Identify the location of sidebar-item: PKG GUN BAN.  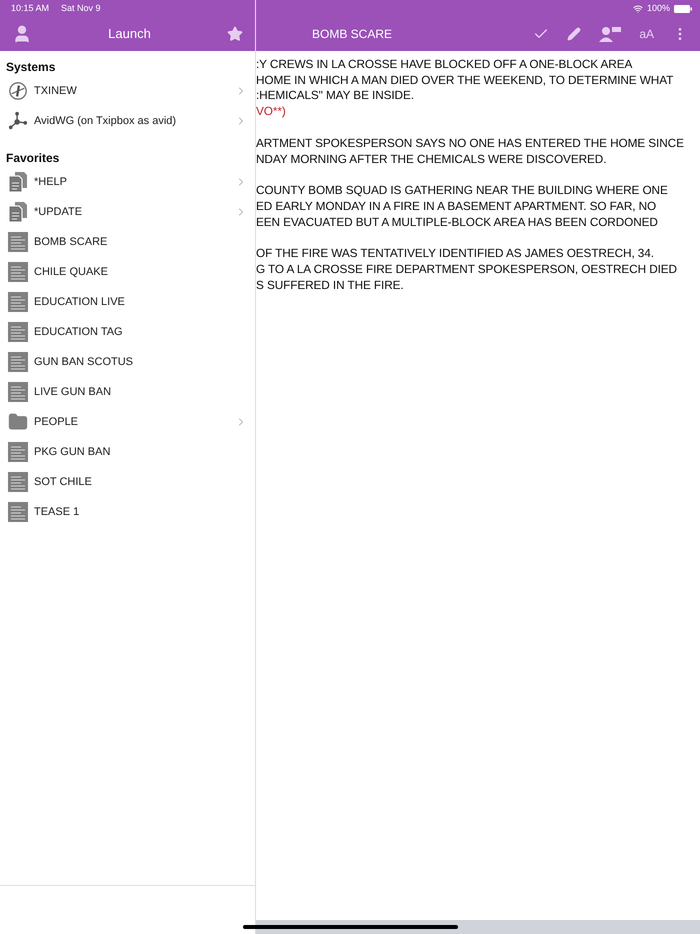
(127, 452).